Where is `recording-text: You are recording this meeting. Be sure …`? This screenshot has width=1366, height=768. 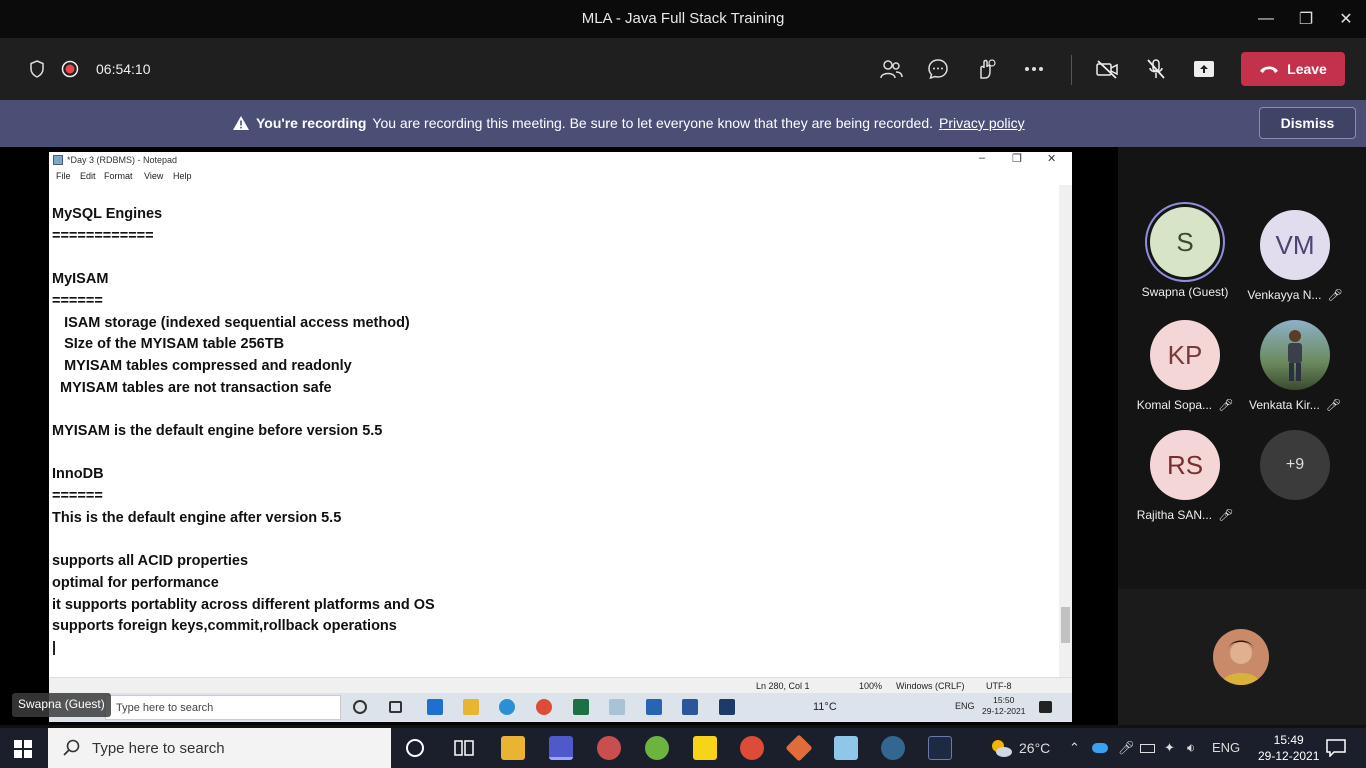 recording-text: You are recording this meeting. Be sure … is located at coordinates (653, 123).